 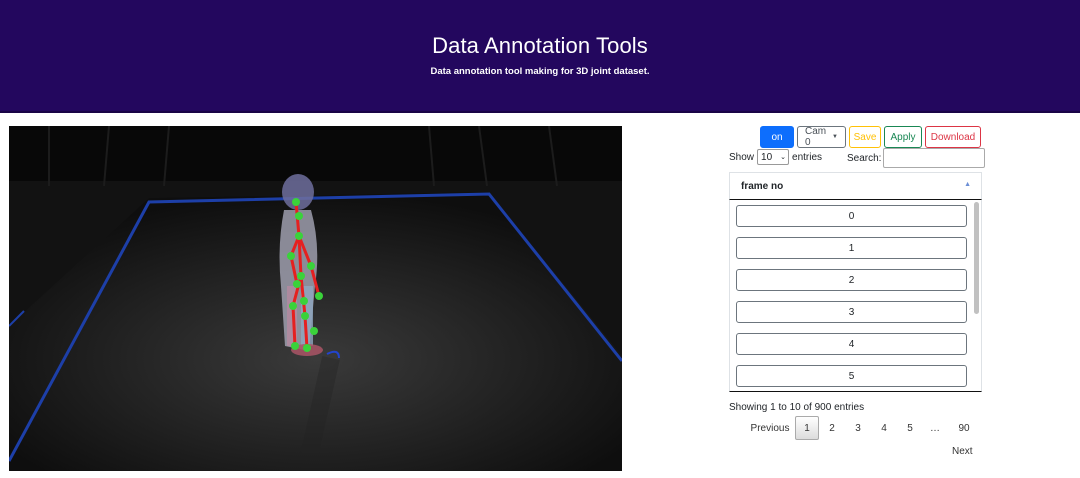 What do you see at coordinates (910, 428) in the screenshot?
I see `page-button-5: 5` at bounding box center [910, 428].